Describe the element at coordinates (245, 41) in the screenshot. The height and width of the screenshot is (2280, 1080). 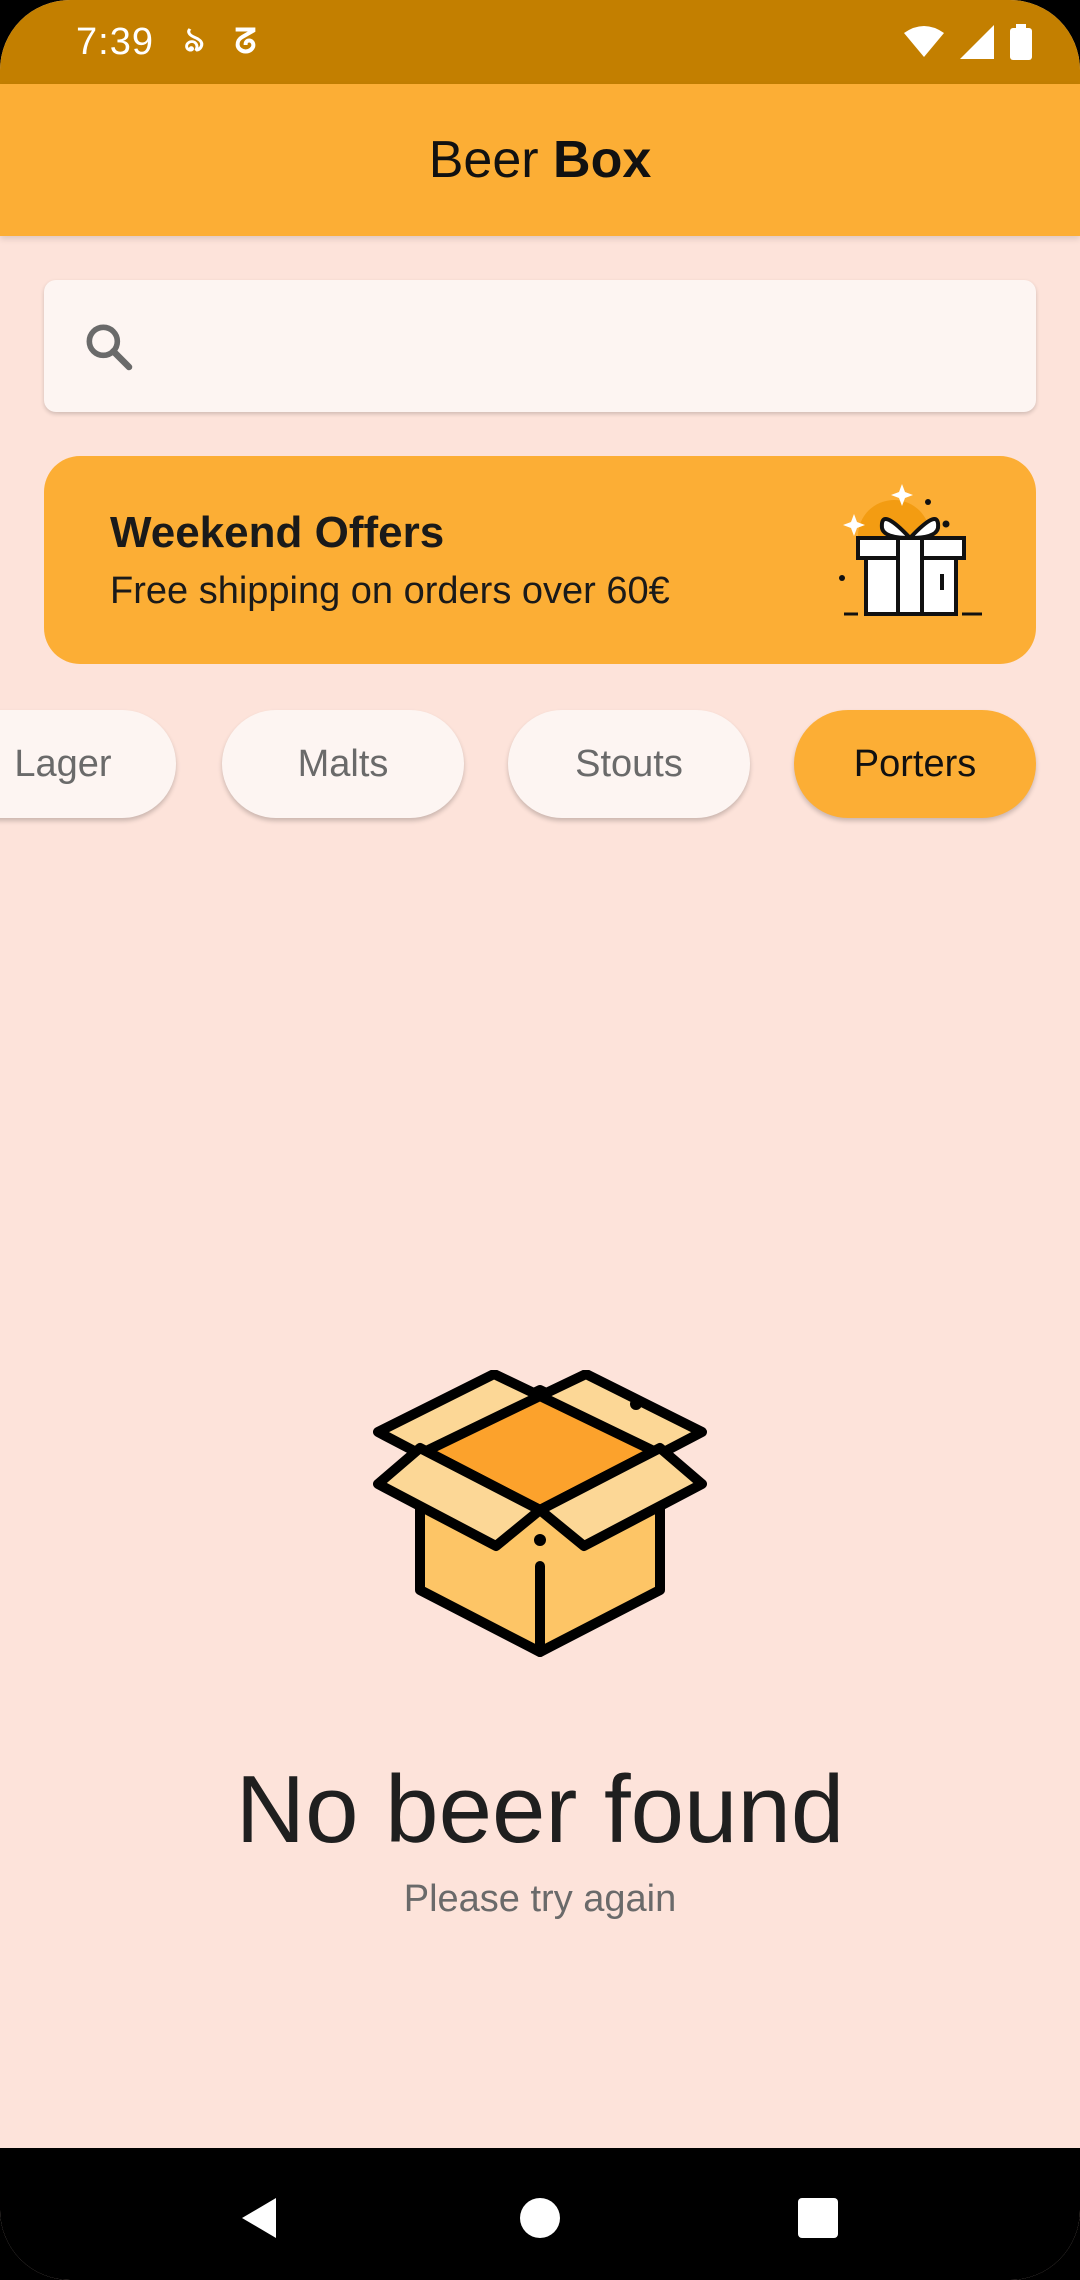
I see `notification-icon: ᘔ` at that location.